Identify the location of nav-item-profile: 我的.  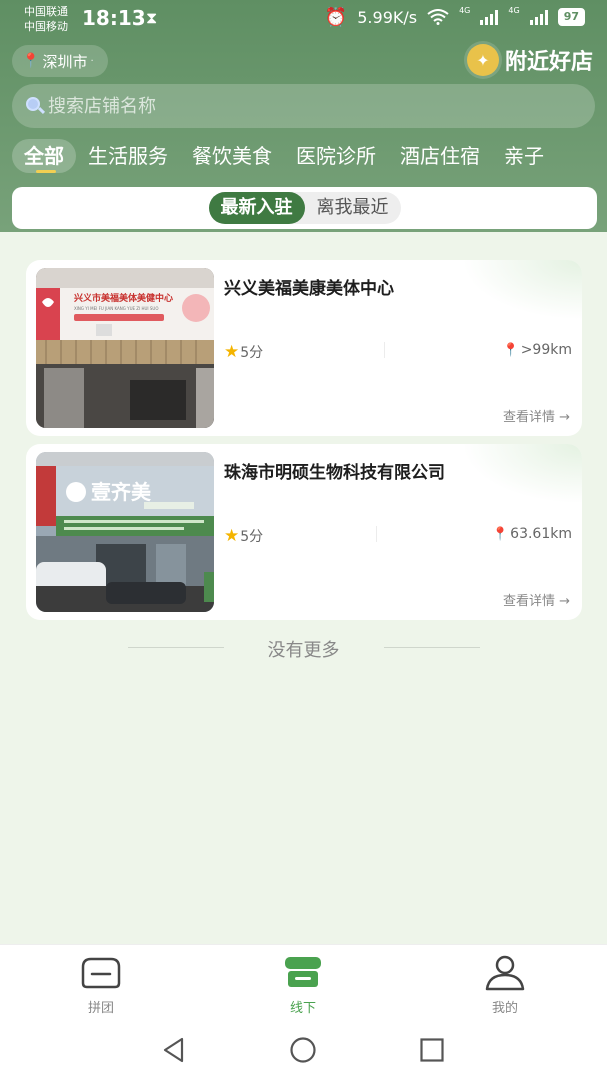
(505, 984).